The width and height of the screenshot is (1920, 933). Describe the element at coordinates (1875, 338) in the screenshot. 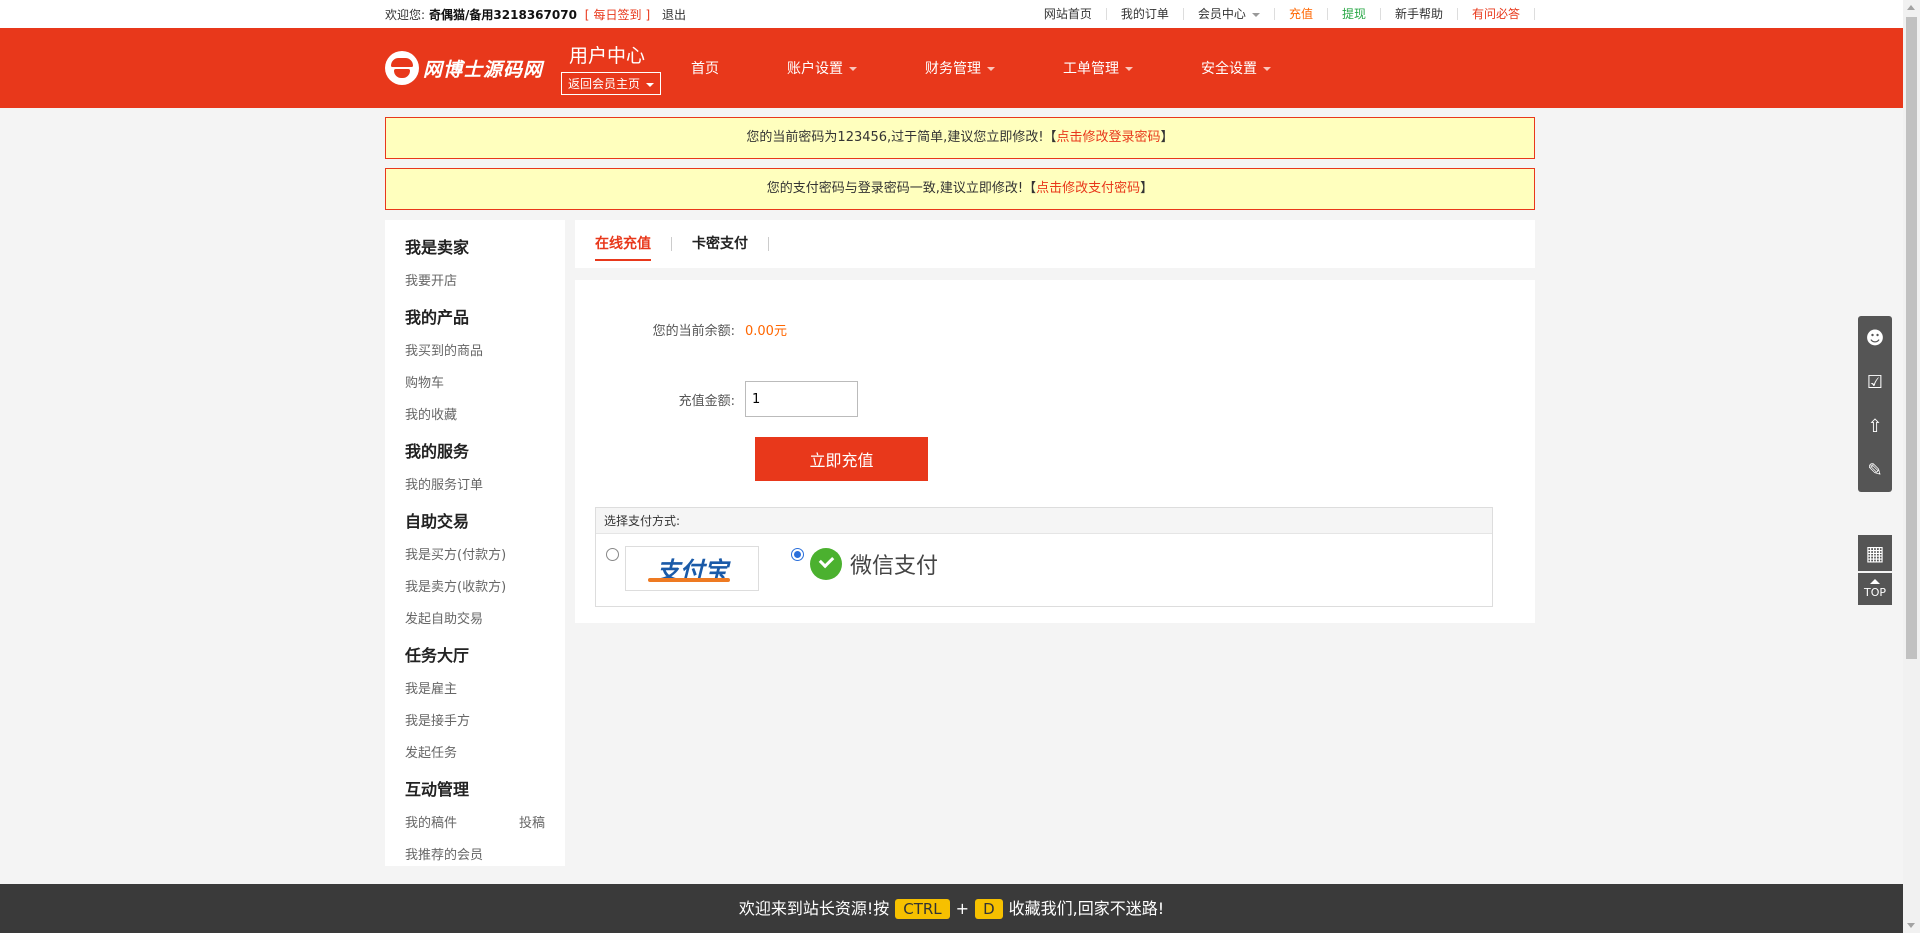

I see `user-icon: ☻` at that location.